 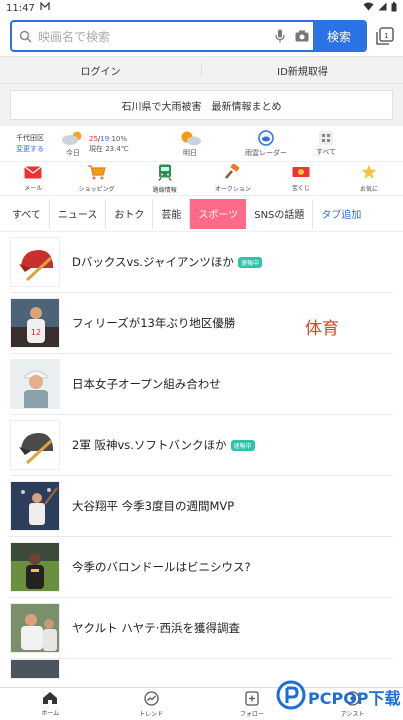 I want to click on train-icon, so click(x=165, y=173).